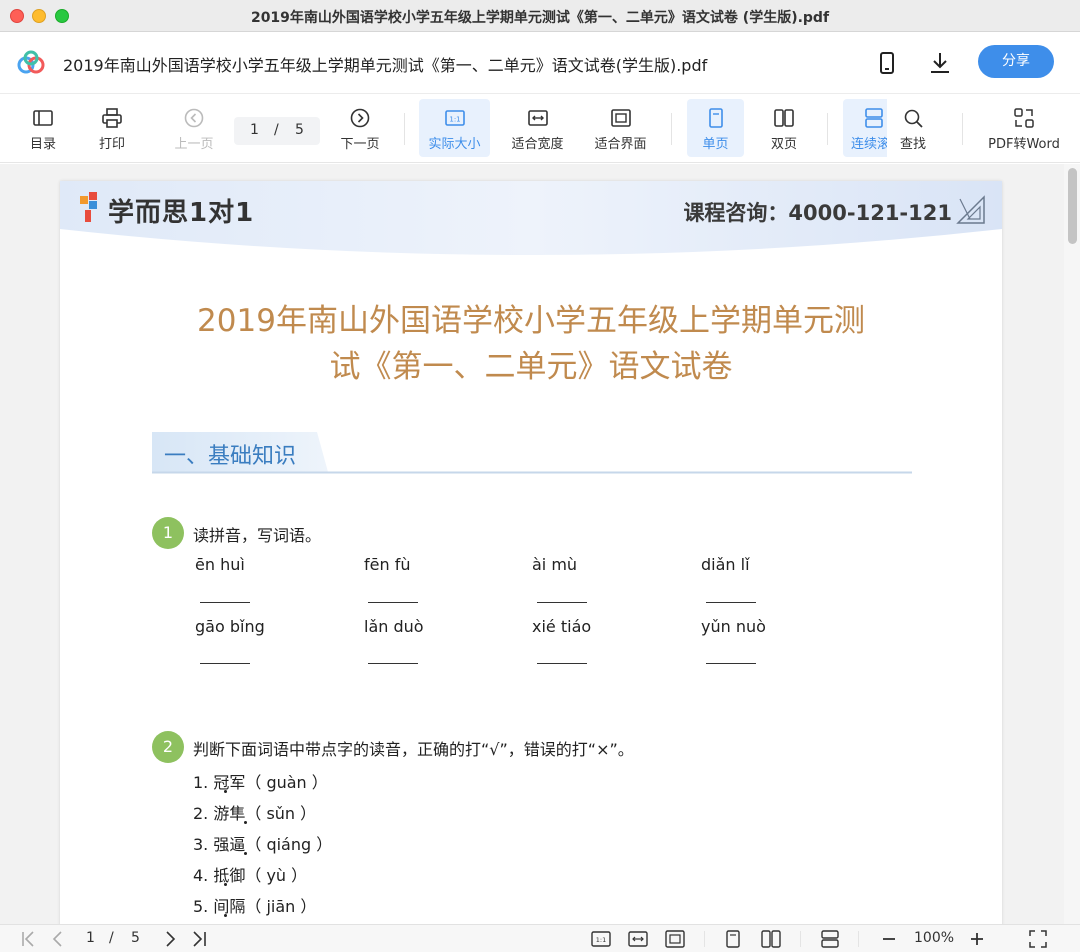 The width and height of the screenshot is (1080, 952). What do you see at coordinates (940, 63) in the screenshot?
I see `download-icon` at bounding box center [940, 63].